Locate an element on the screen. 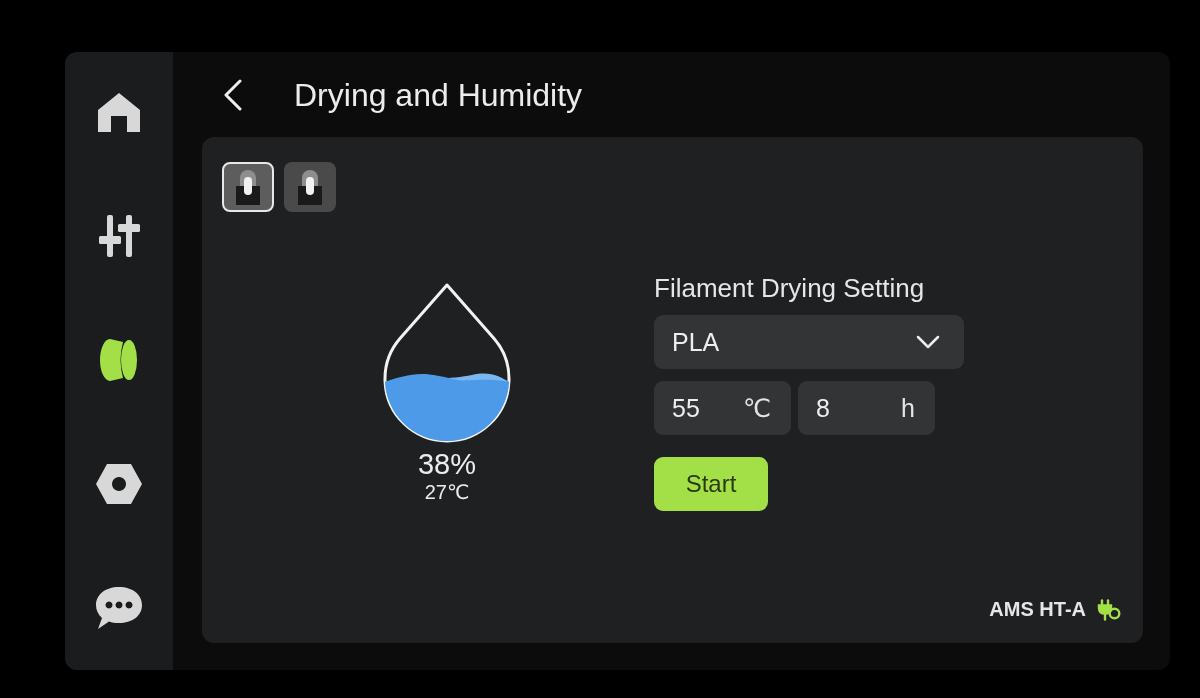 This screenshot has width=1200, height=698. sliders-icon is located at coordinates (119, 236).